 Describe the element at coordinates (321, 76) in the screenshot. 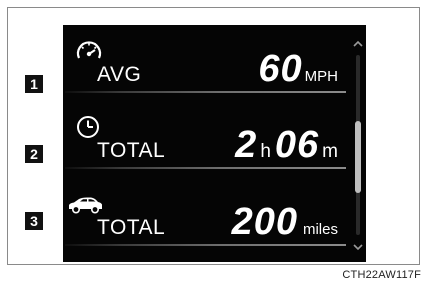

I see `average-speed-unit: MPH` at that location.